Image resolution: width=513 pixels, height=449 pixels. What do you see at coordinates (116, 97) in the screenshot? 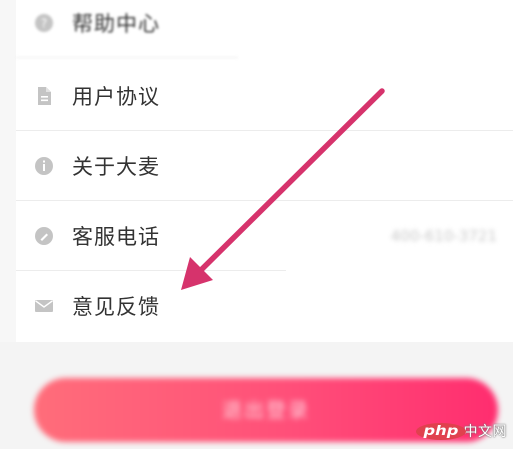
I see `menu-item-label: 用户协议` at bounding box center [116, 97].